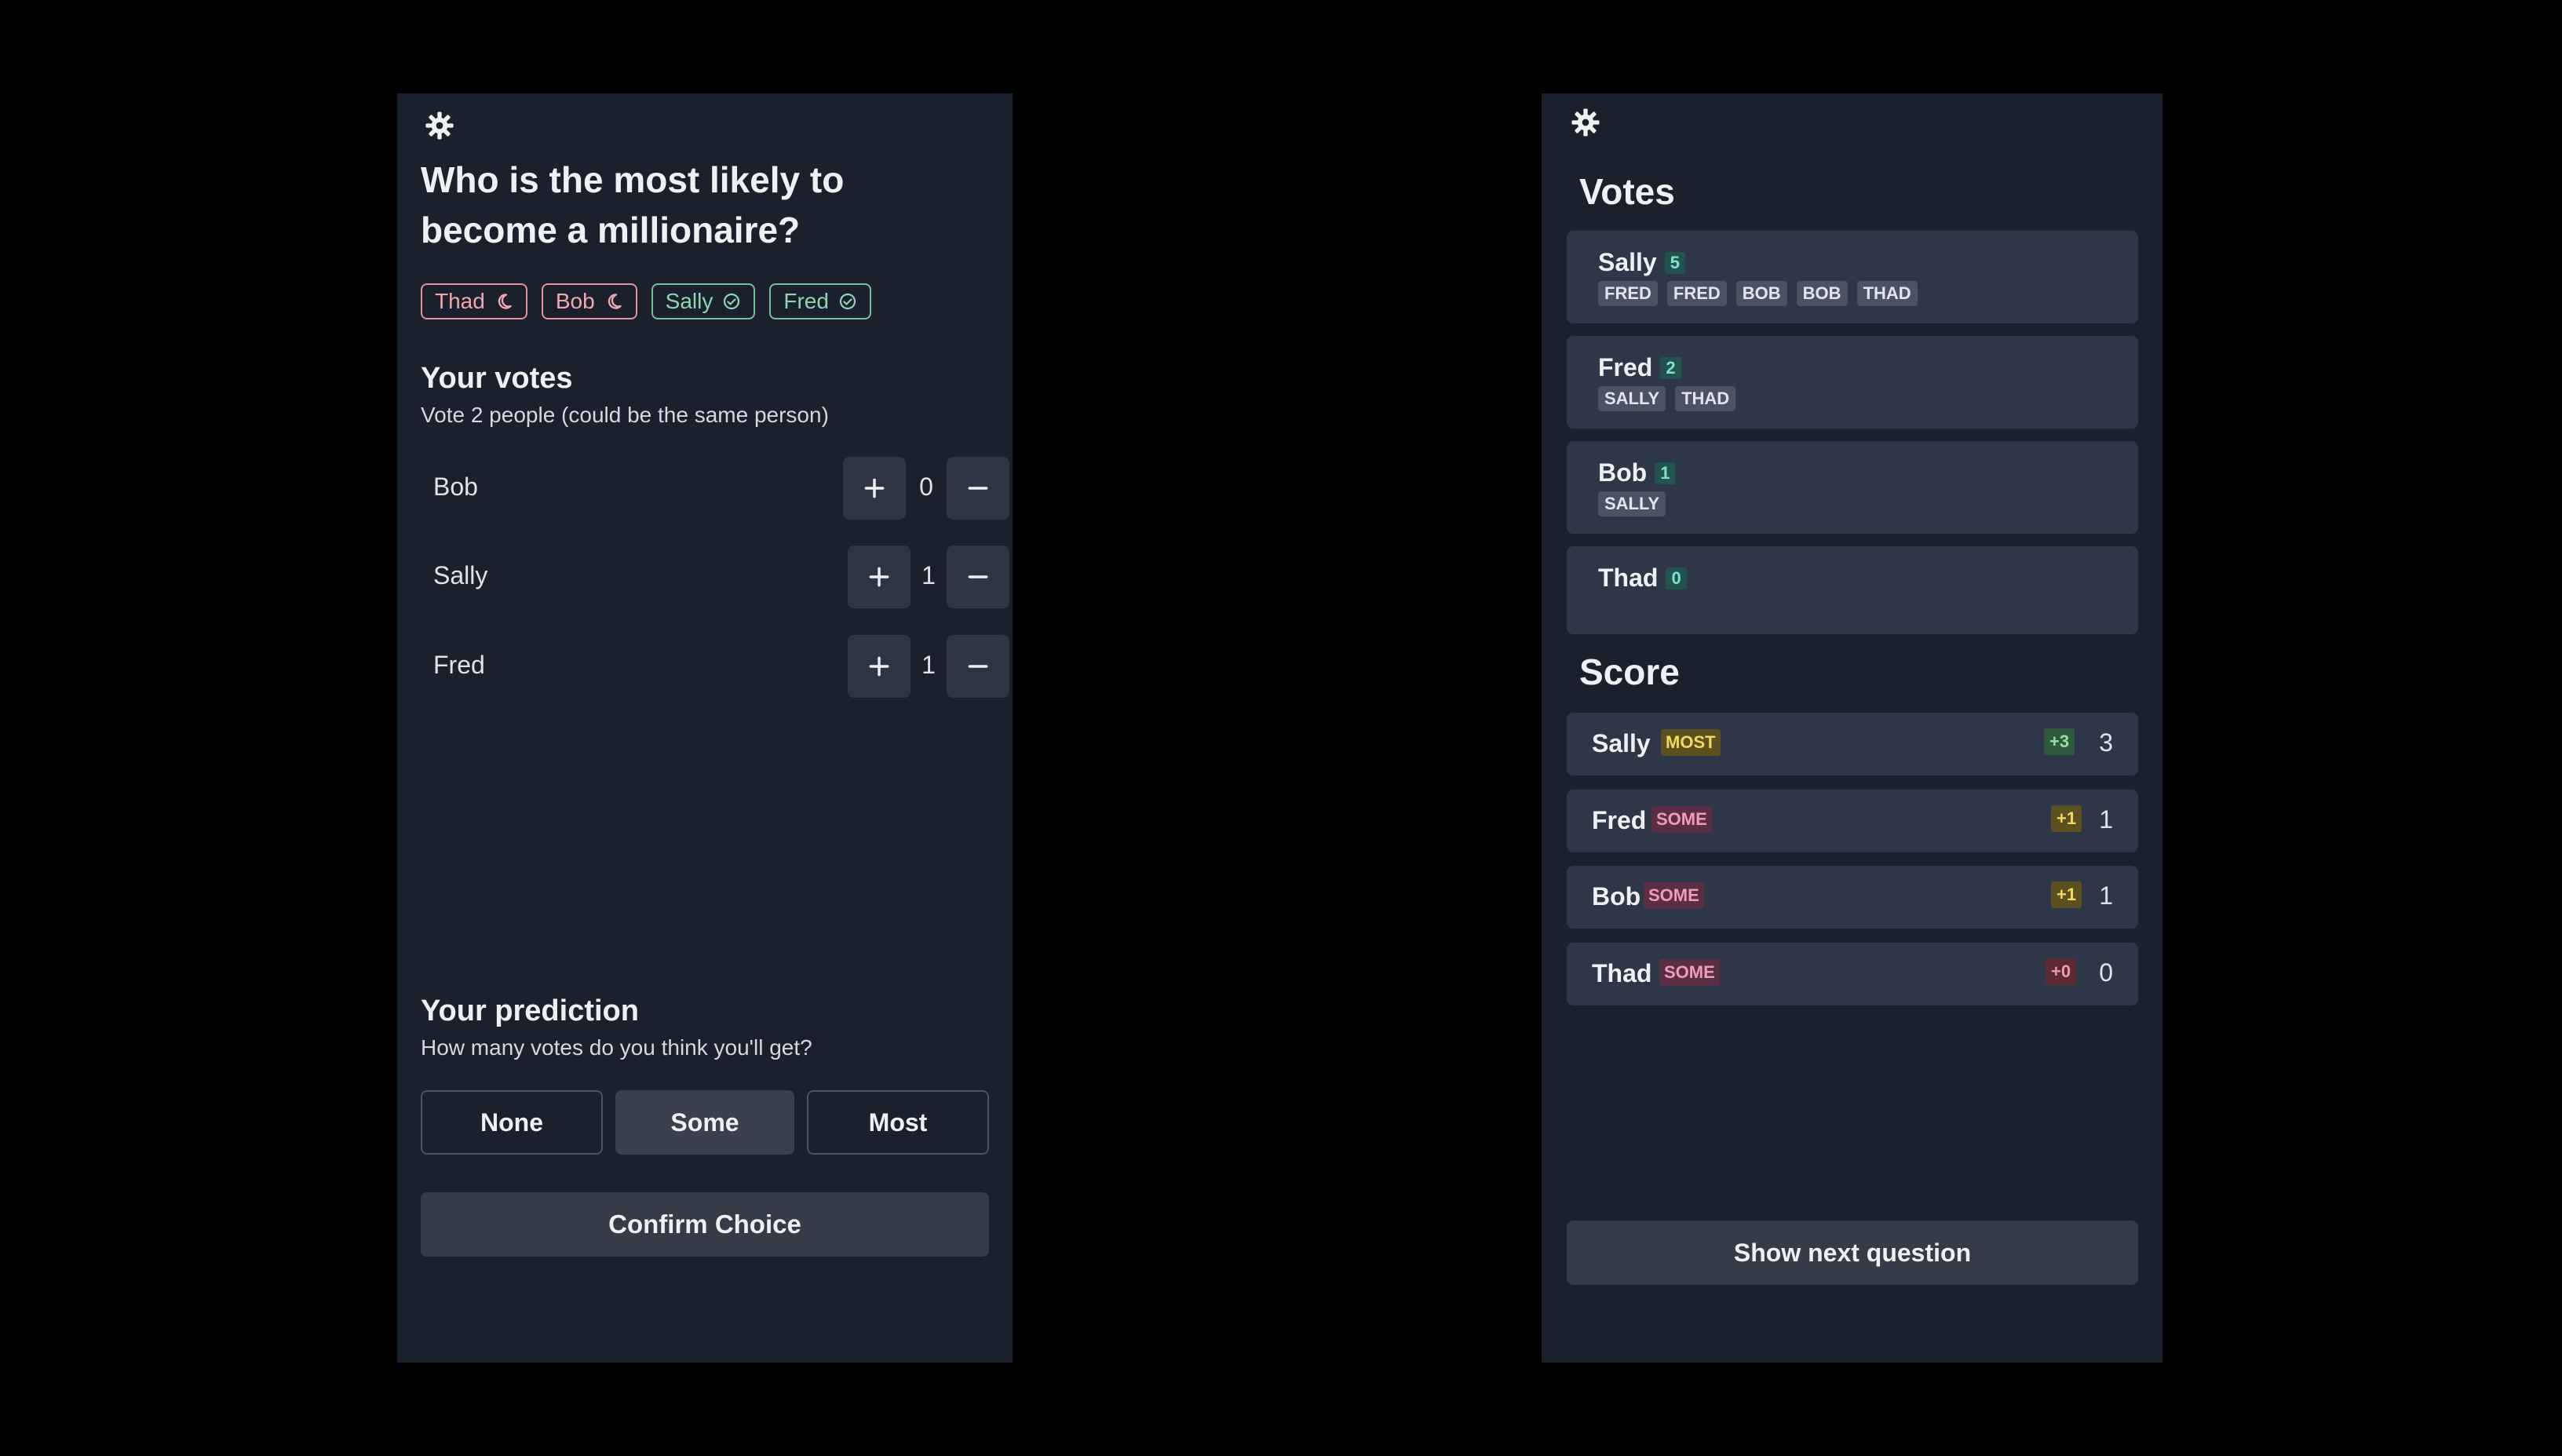  I want to click on voter-tags: SALLY THAD, so click(1667, 398).